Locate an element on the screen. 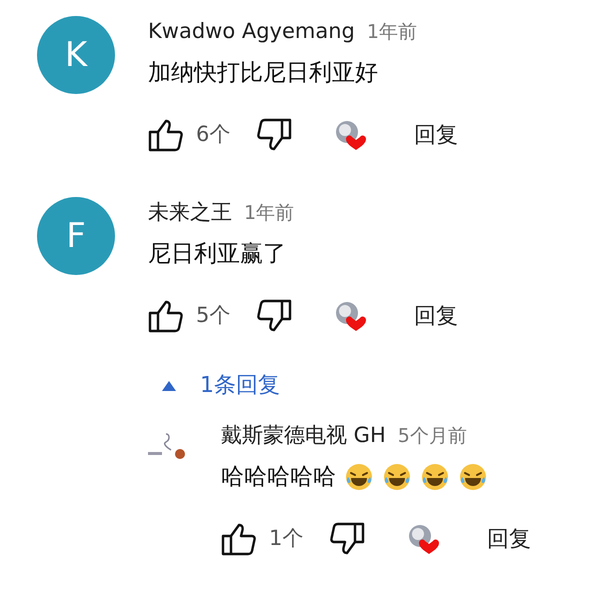 The image size is (598, 616). comment-text: 哈哈哈哈哈 is located at coordinates (278, 477).